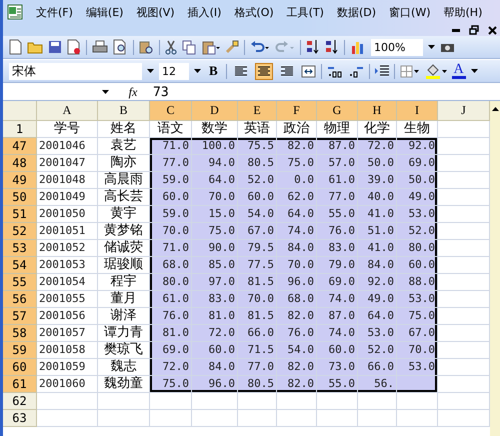 This screenshot has height=436, width=500. What do you see at coordinates (257, 214) in the screenshot?
I see `table-cell: 54.0` at bounding box center [257, 214].